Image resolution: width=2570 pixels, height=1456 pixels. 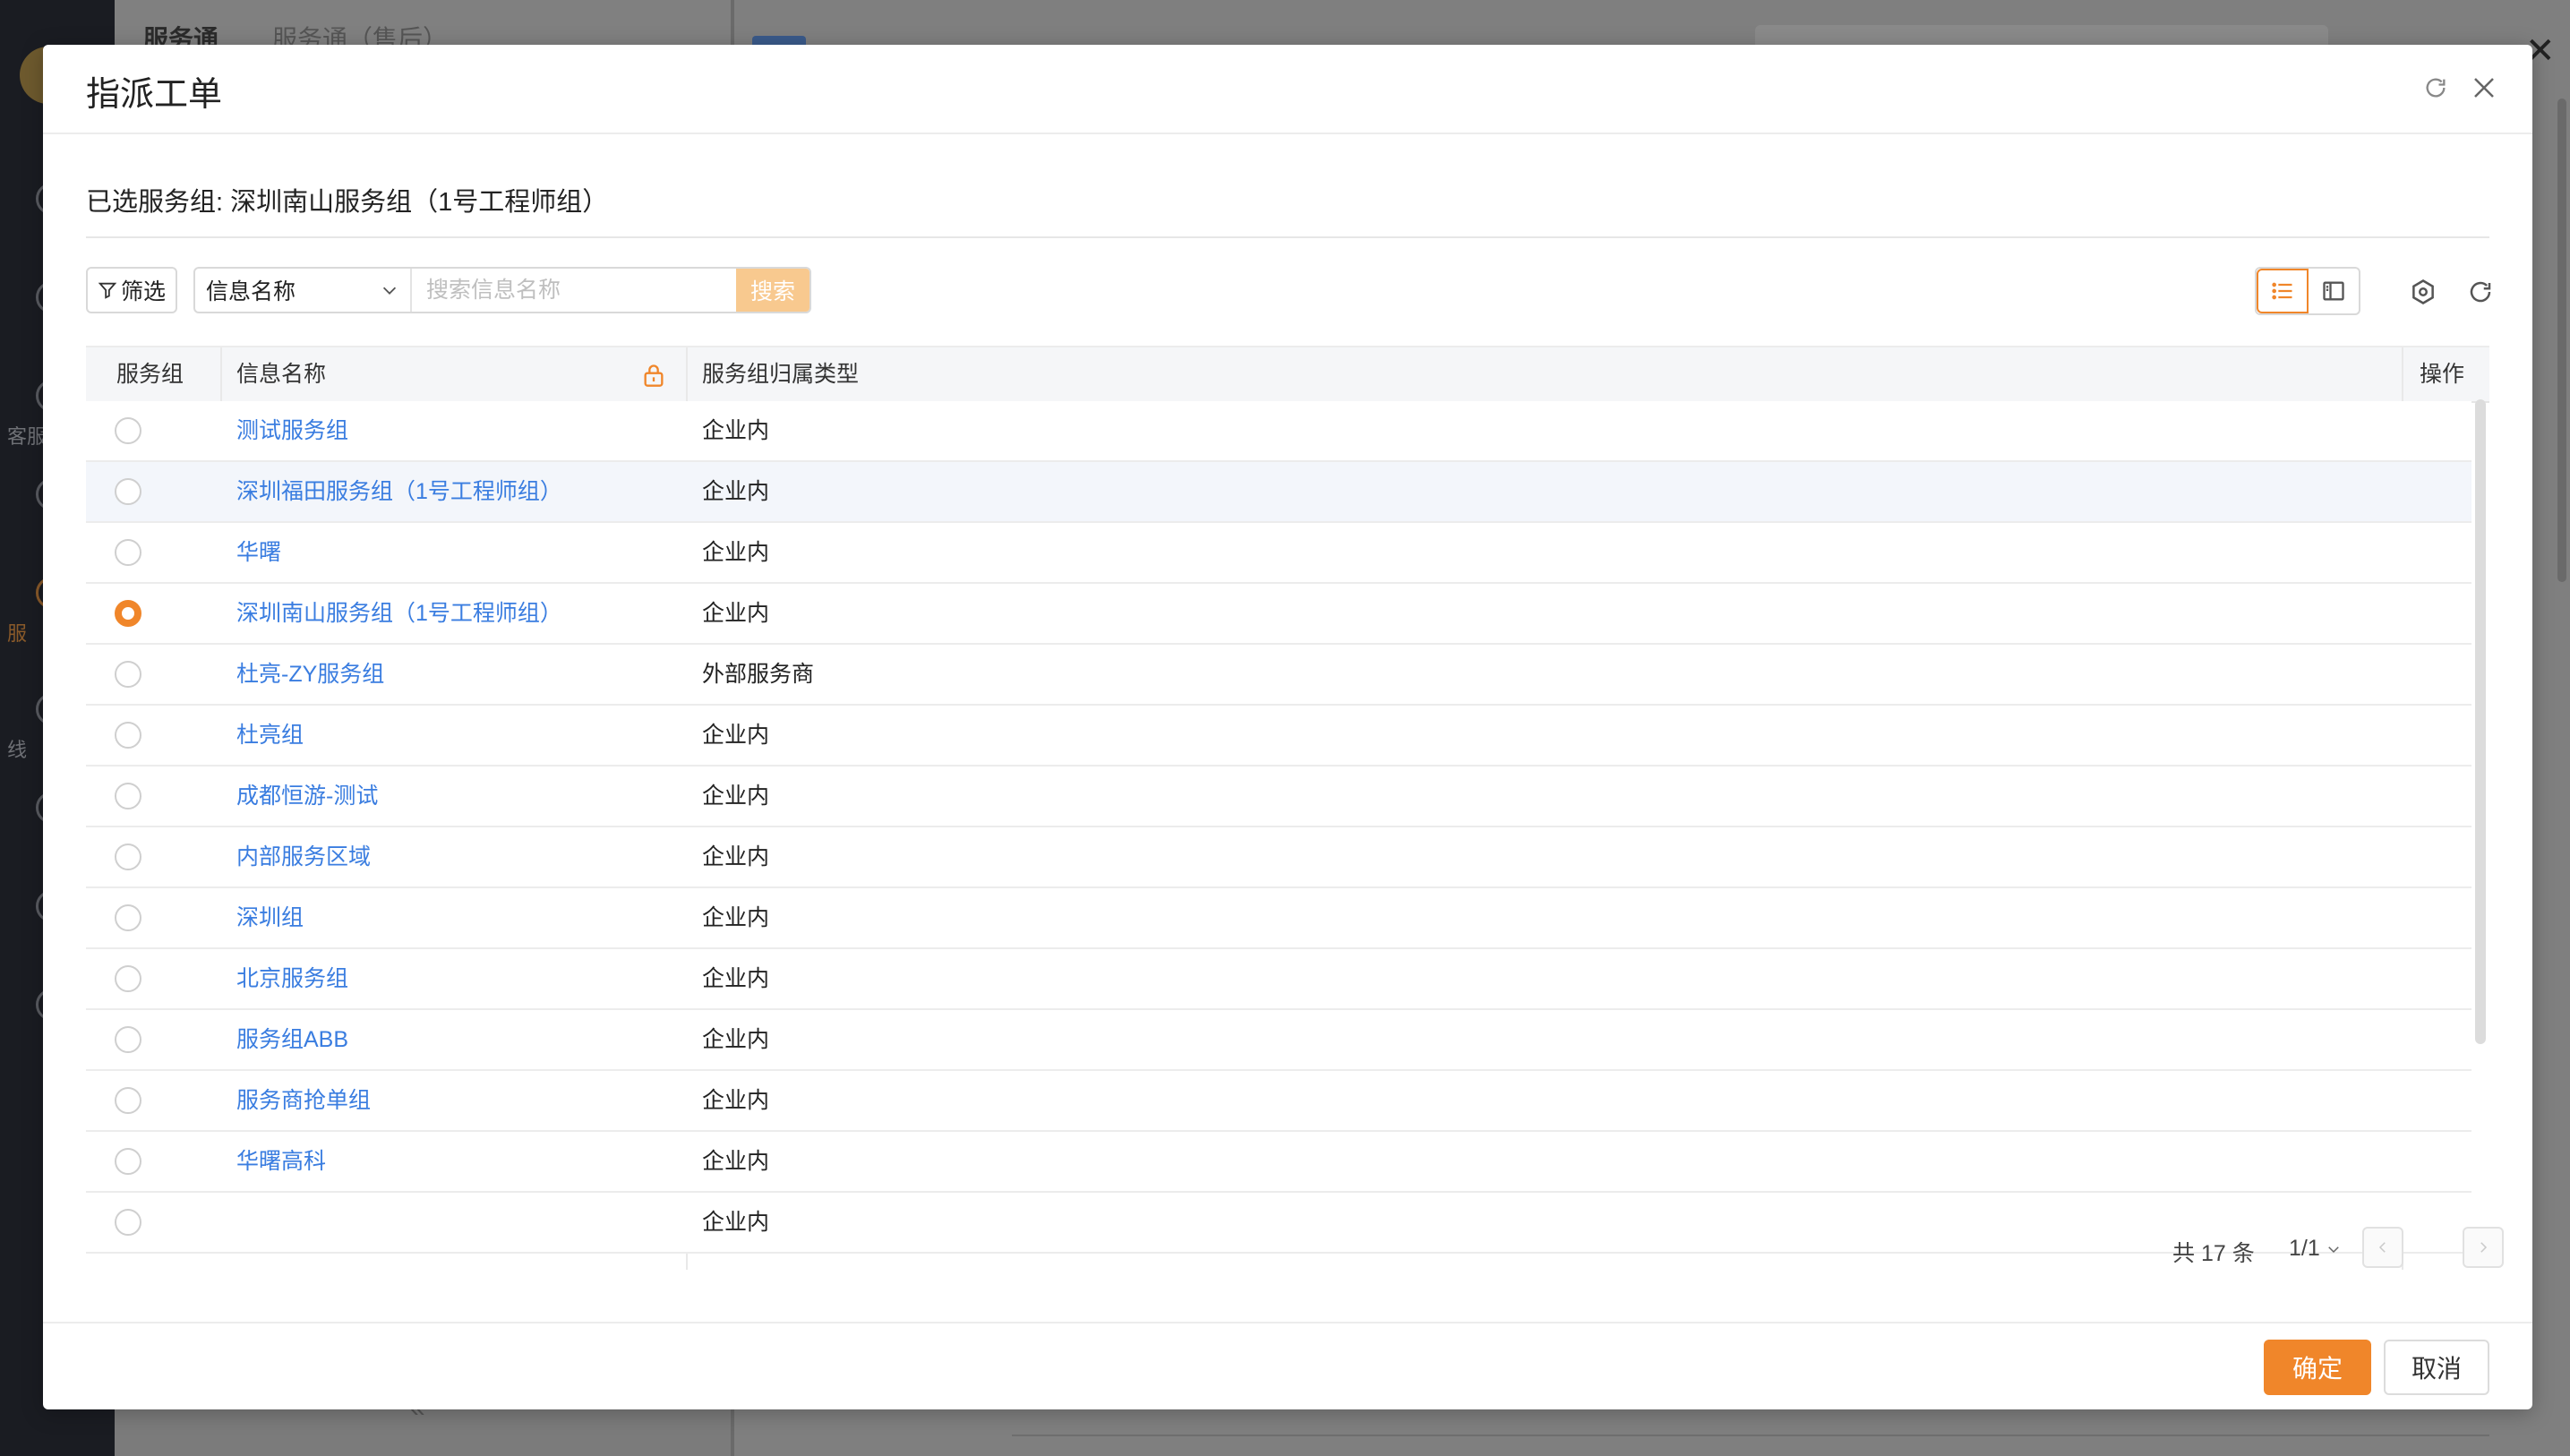 What do you see at coordinates (1278, 493) in the screenshot?
I see `table-row: 深圳福田服务组（1号工程师组） 企业内` at bounding box center [1278, 493].